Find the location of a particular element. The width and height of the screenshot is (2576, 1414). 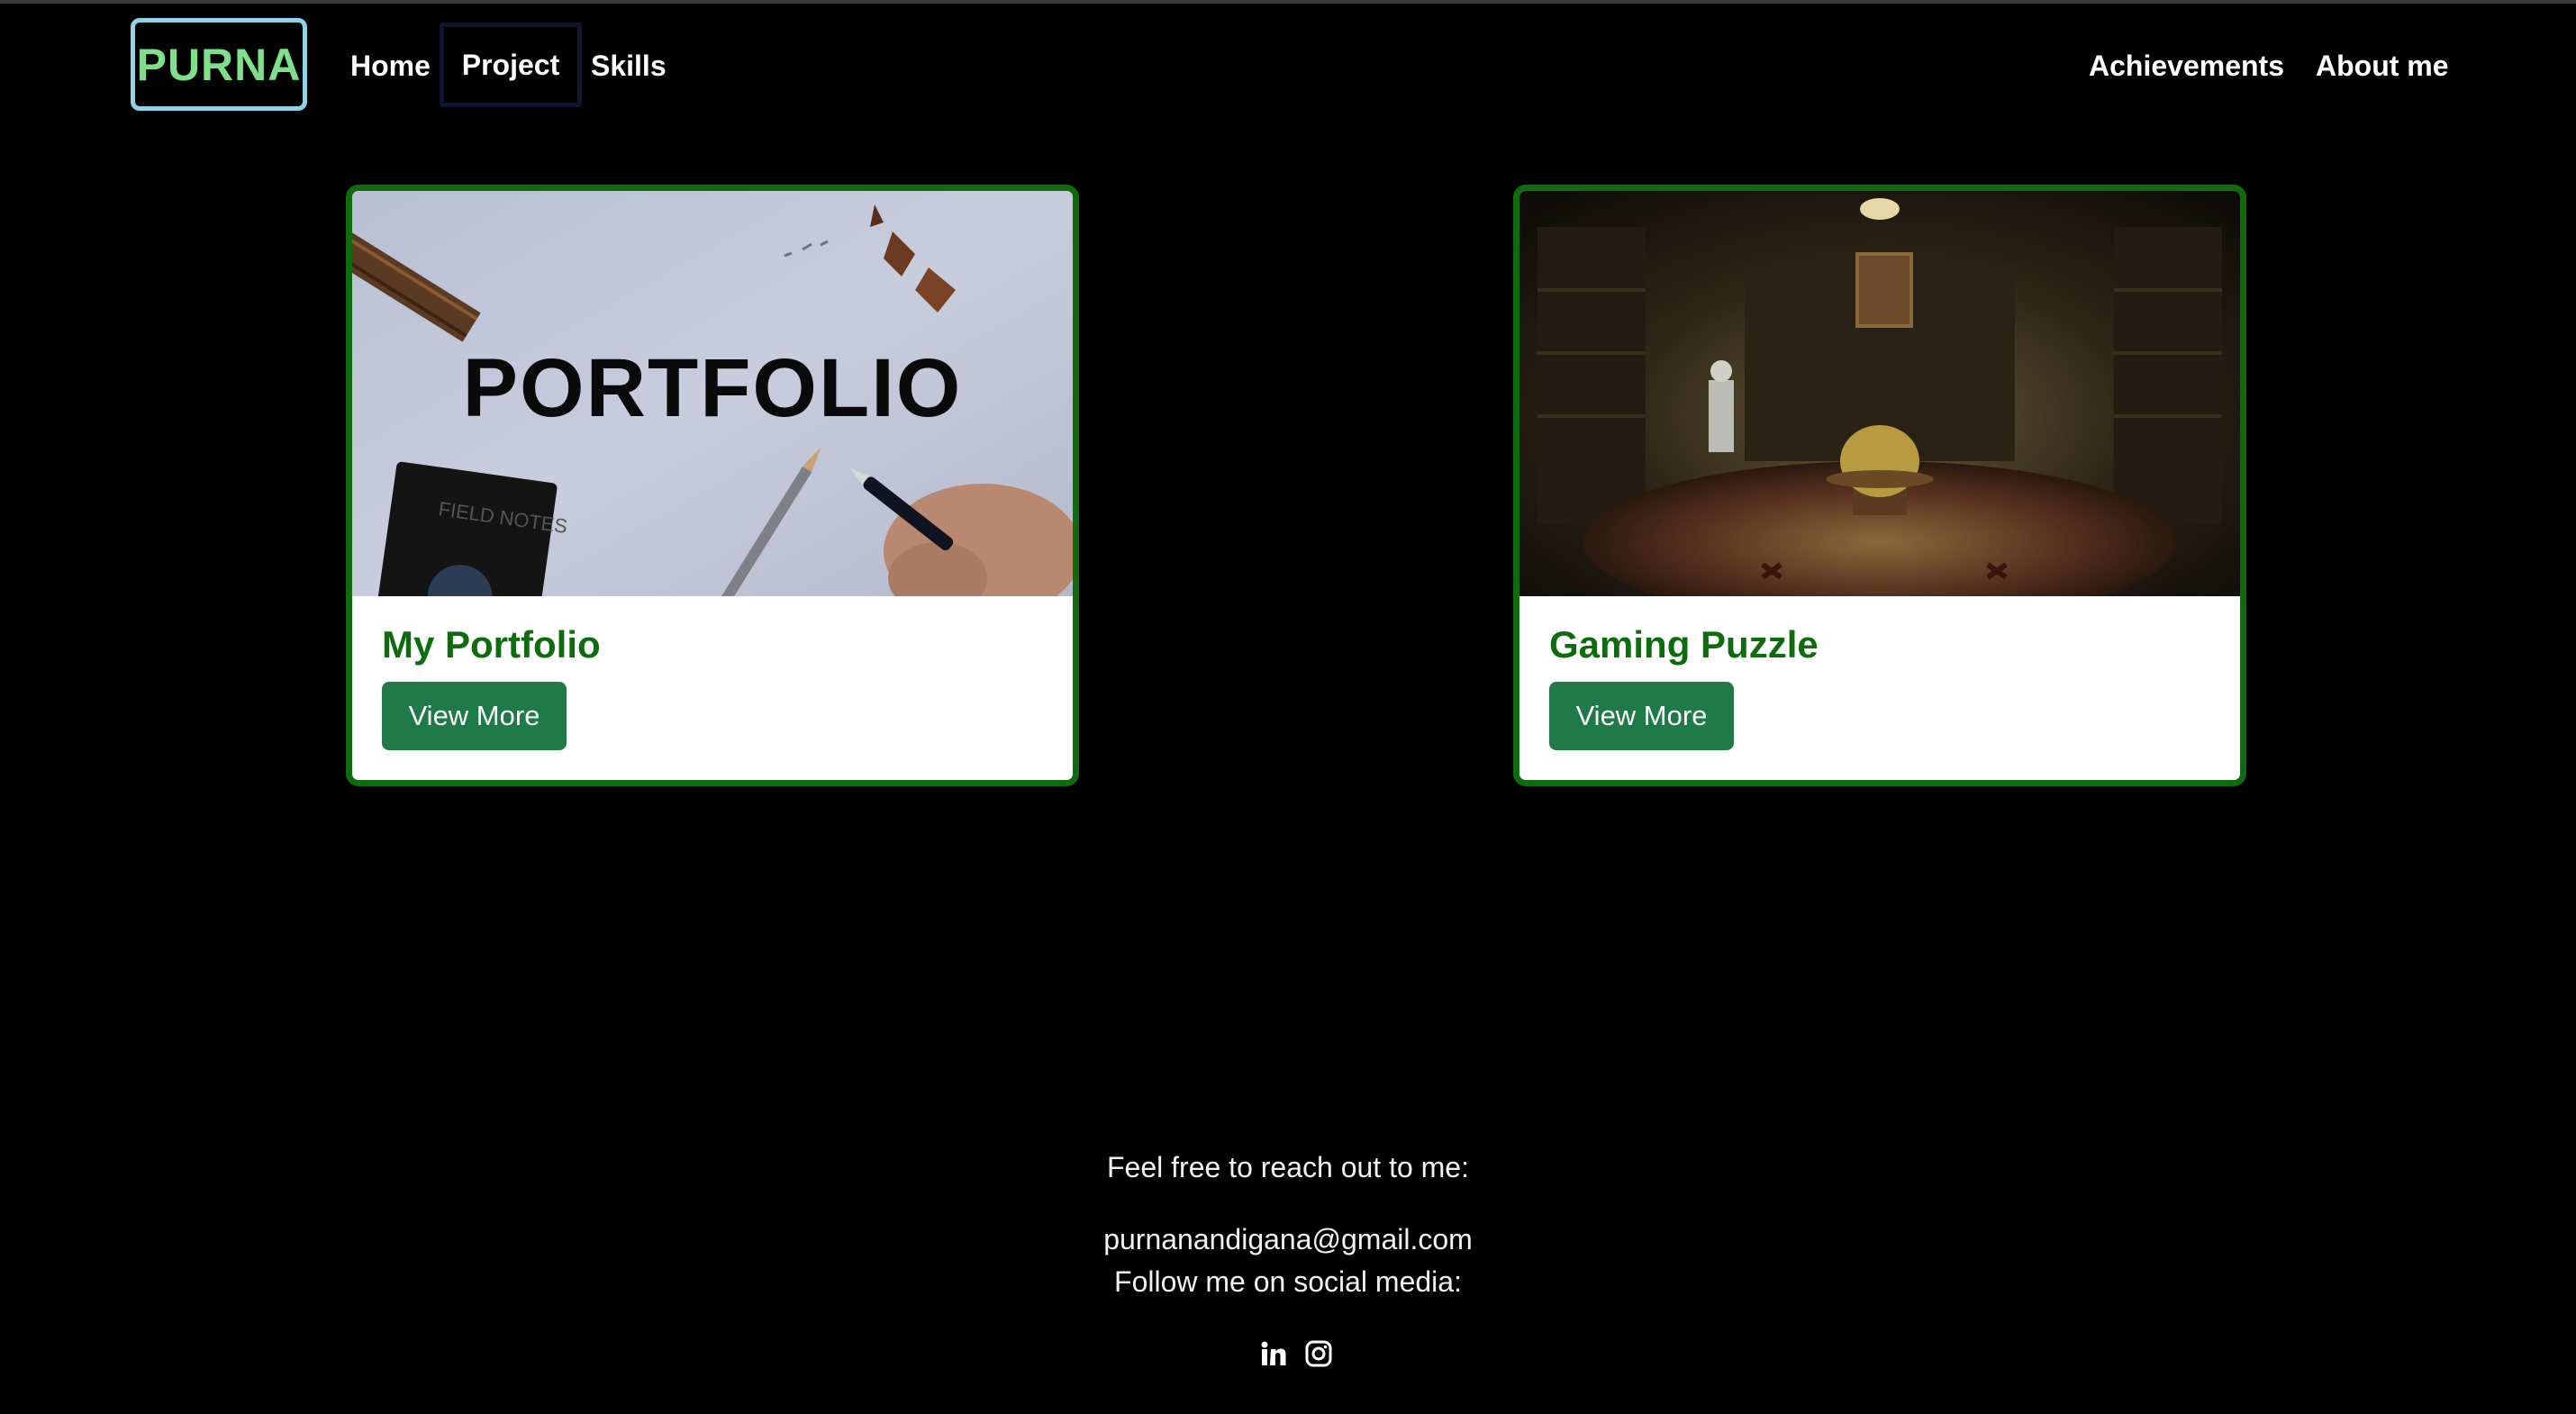

nav-home: Home is located at coordinates (390, 65).